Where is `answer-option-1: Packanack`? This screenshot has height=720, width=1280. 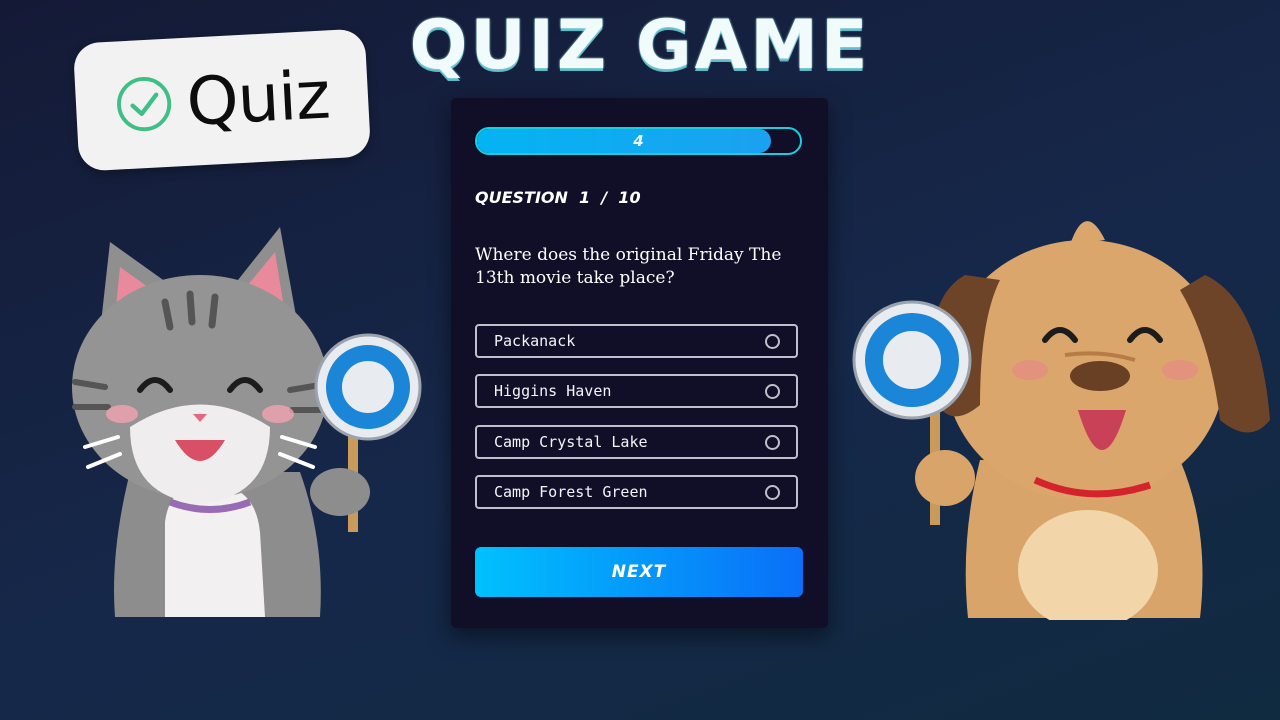 answer-option-1: Packanack is located at coordinates (636, 341).